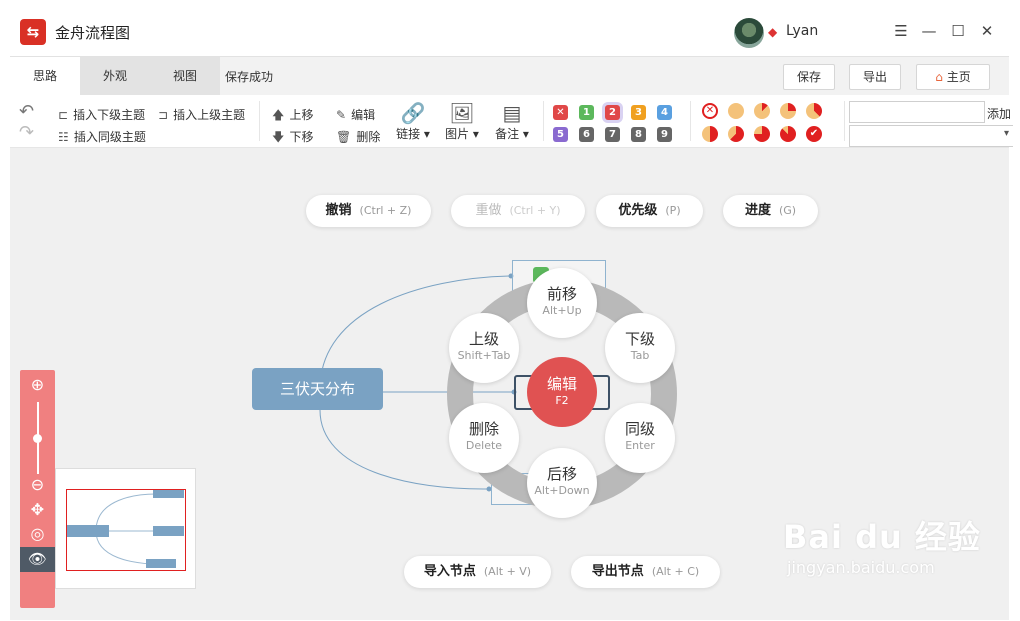 The height and width of the screenshot is (621, 1020). Describe the element at coordinates (612, 112) in the screenshot. I see `priority-2-icon: 2` at that location.